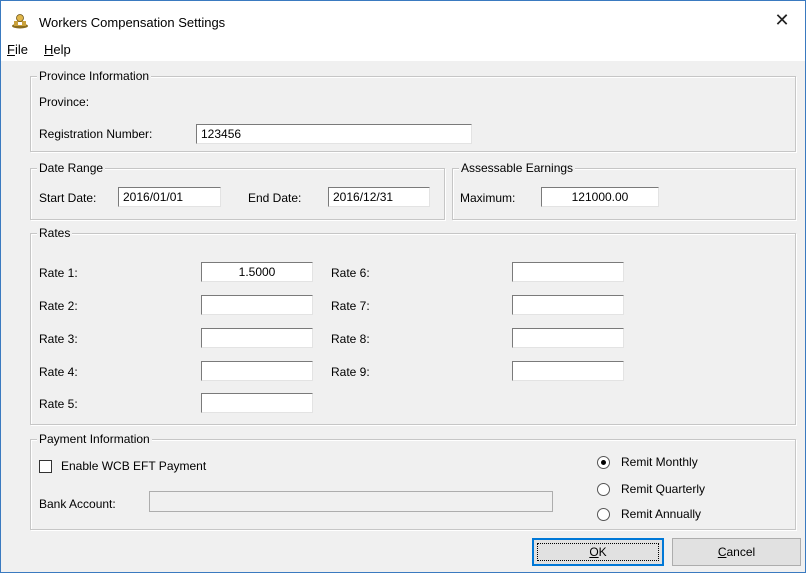 This screenshot has height=573, width=806. Describe the element at coordinates (661, 514) in the screenshot. I see `remit-annually-label: Remit Annually` at that location.